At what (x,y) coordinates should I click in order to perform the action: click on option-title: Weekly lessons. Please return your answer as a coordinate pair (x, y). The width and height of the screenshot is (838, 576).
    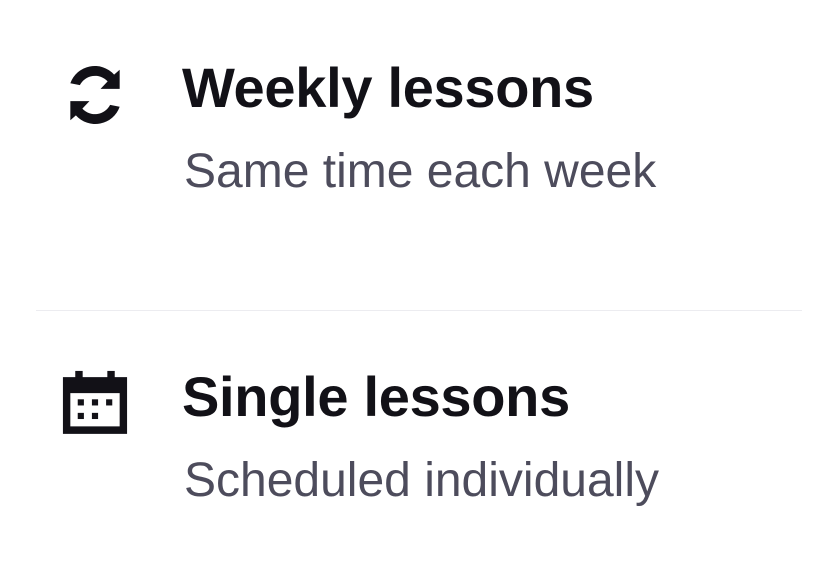
    Looking at the image, I should click on (388, 87).